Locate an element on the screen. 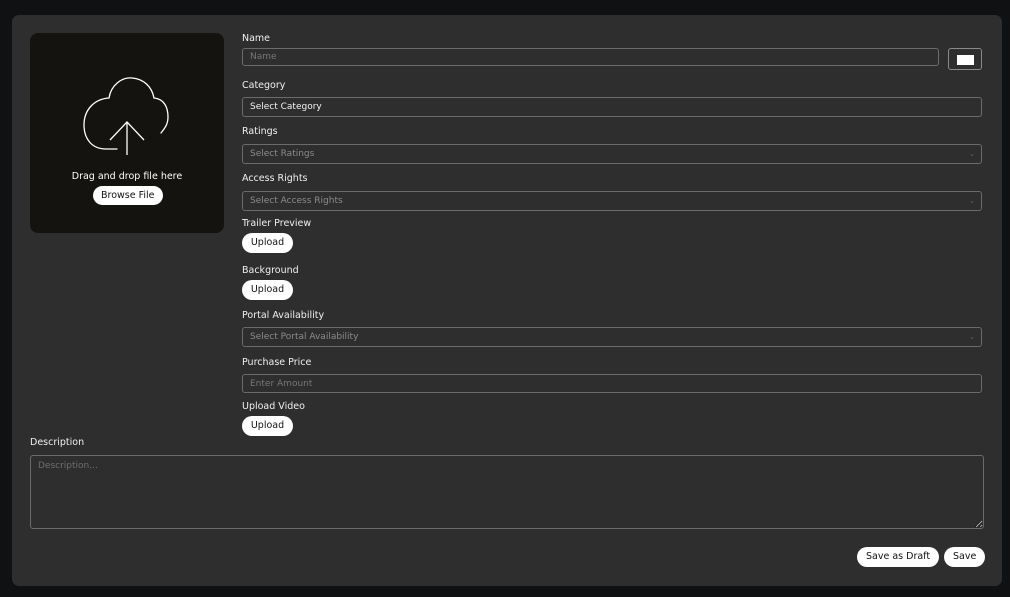  color-picker is located at coordinates (965, 59).